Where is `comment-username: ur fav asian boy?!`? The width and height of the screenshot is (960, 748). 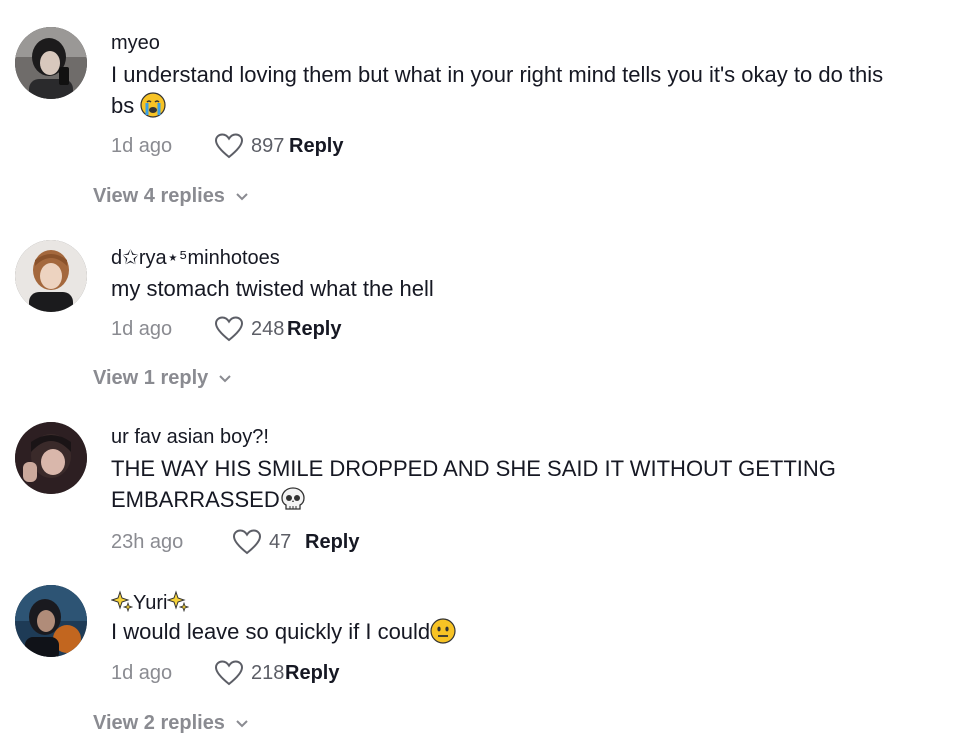 comment-username: ur fav asian boy?! is located at coordinates (190, 437).